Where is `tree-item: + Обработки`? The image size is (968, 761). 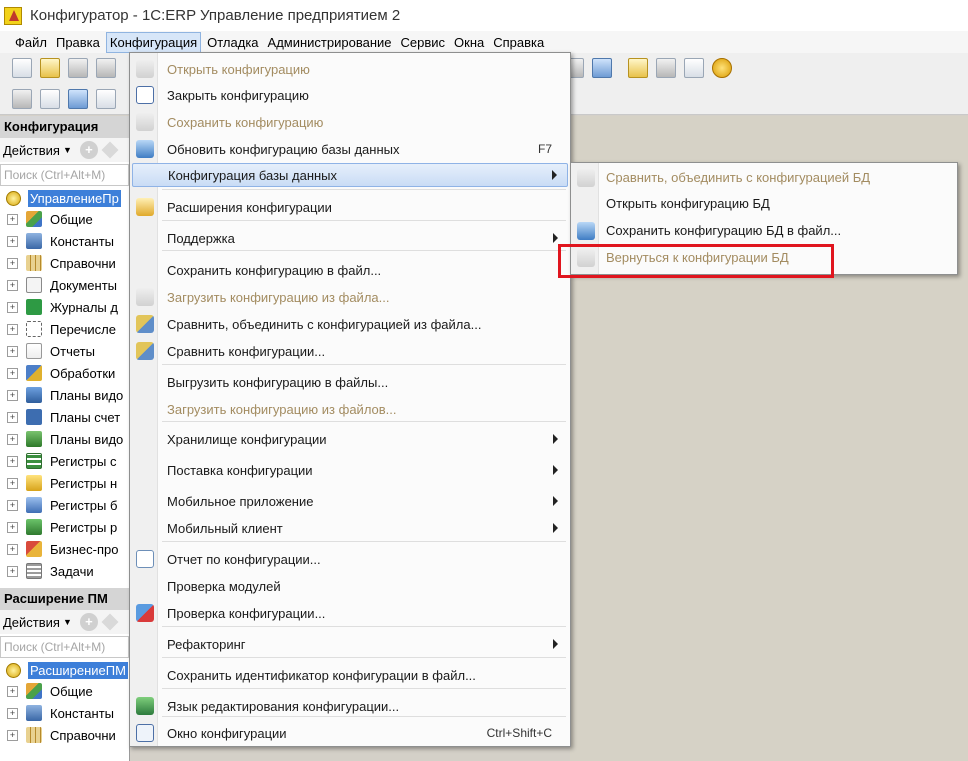 tree-item: + Обработки is located at coordinates (64, 373).